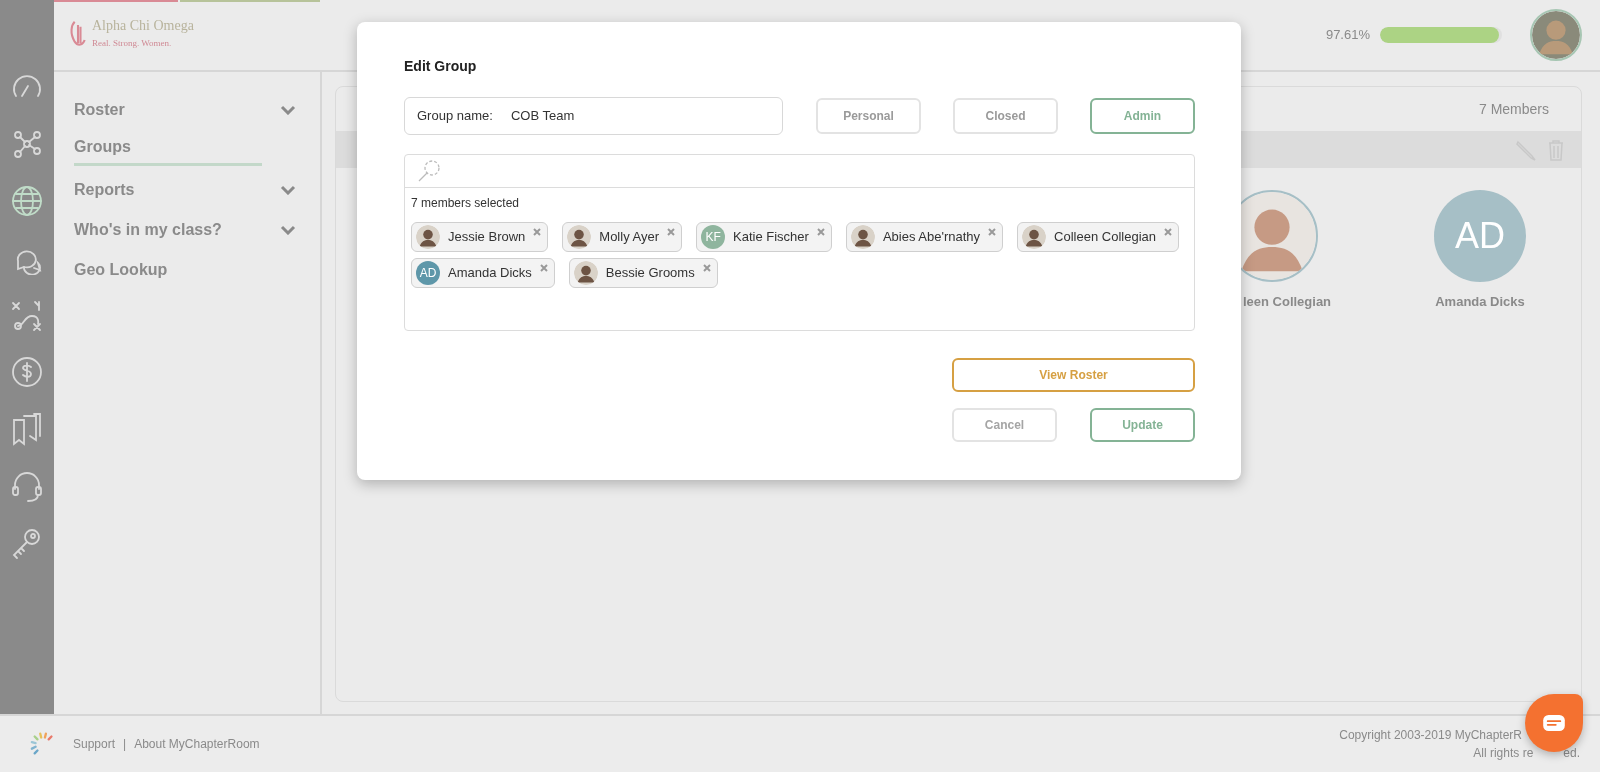 Image resolution: width=1600 pixels, height=772 pixels. I want to click on cancel-button: Cancel, so click(1004, 425).